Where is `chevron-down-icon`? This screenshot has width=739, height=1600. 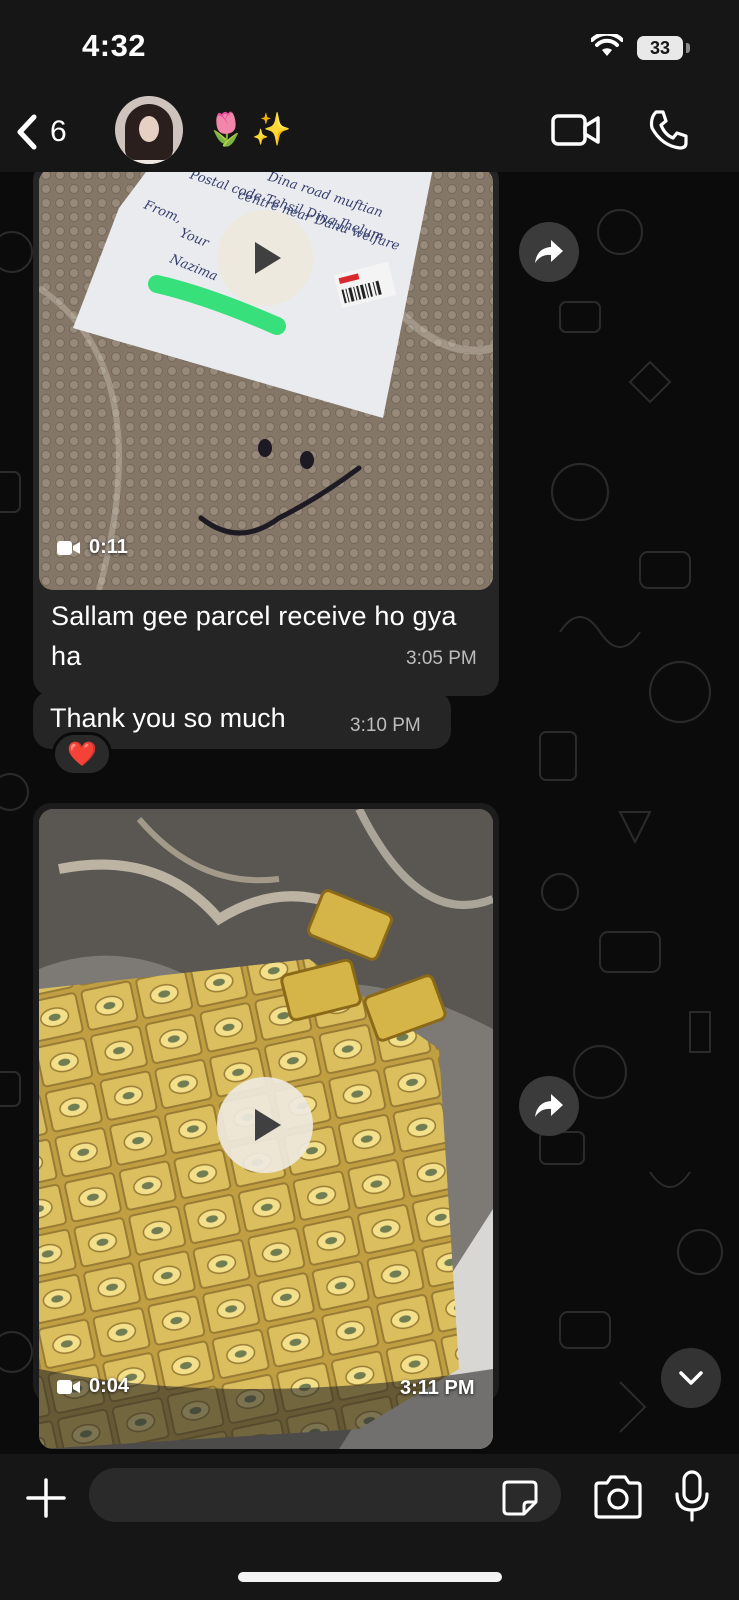 chevron-down-icon is located at coordinates (691, 1378).